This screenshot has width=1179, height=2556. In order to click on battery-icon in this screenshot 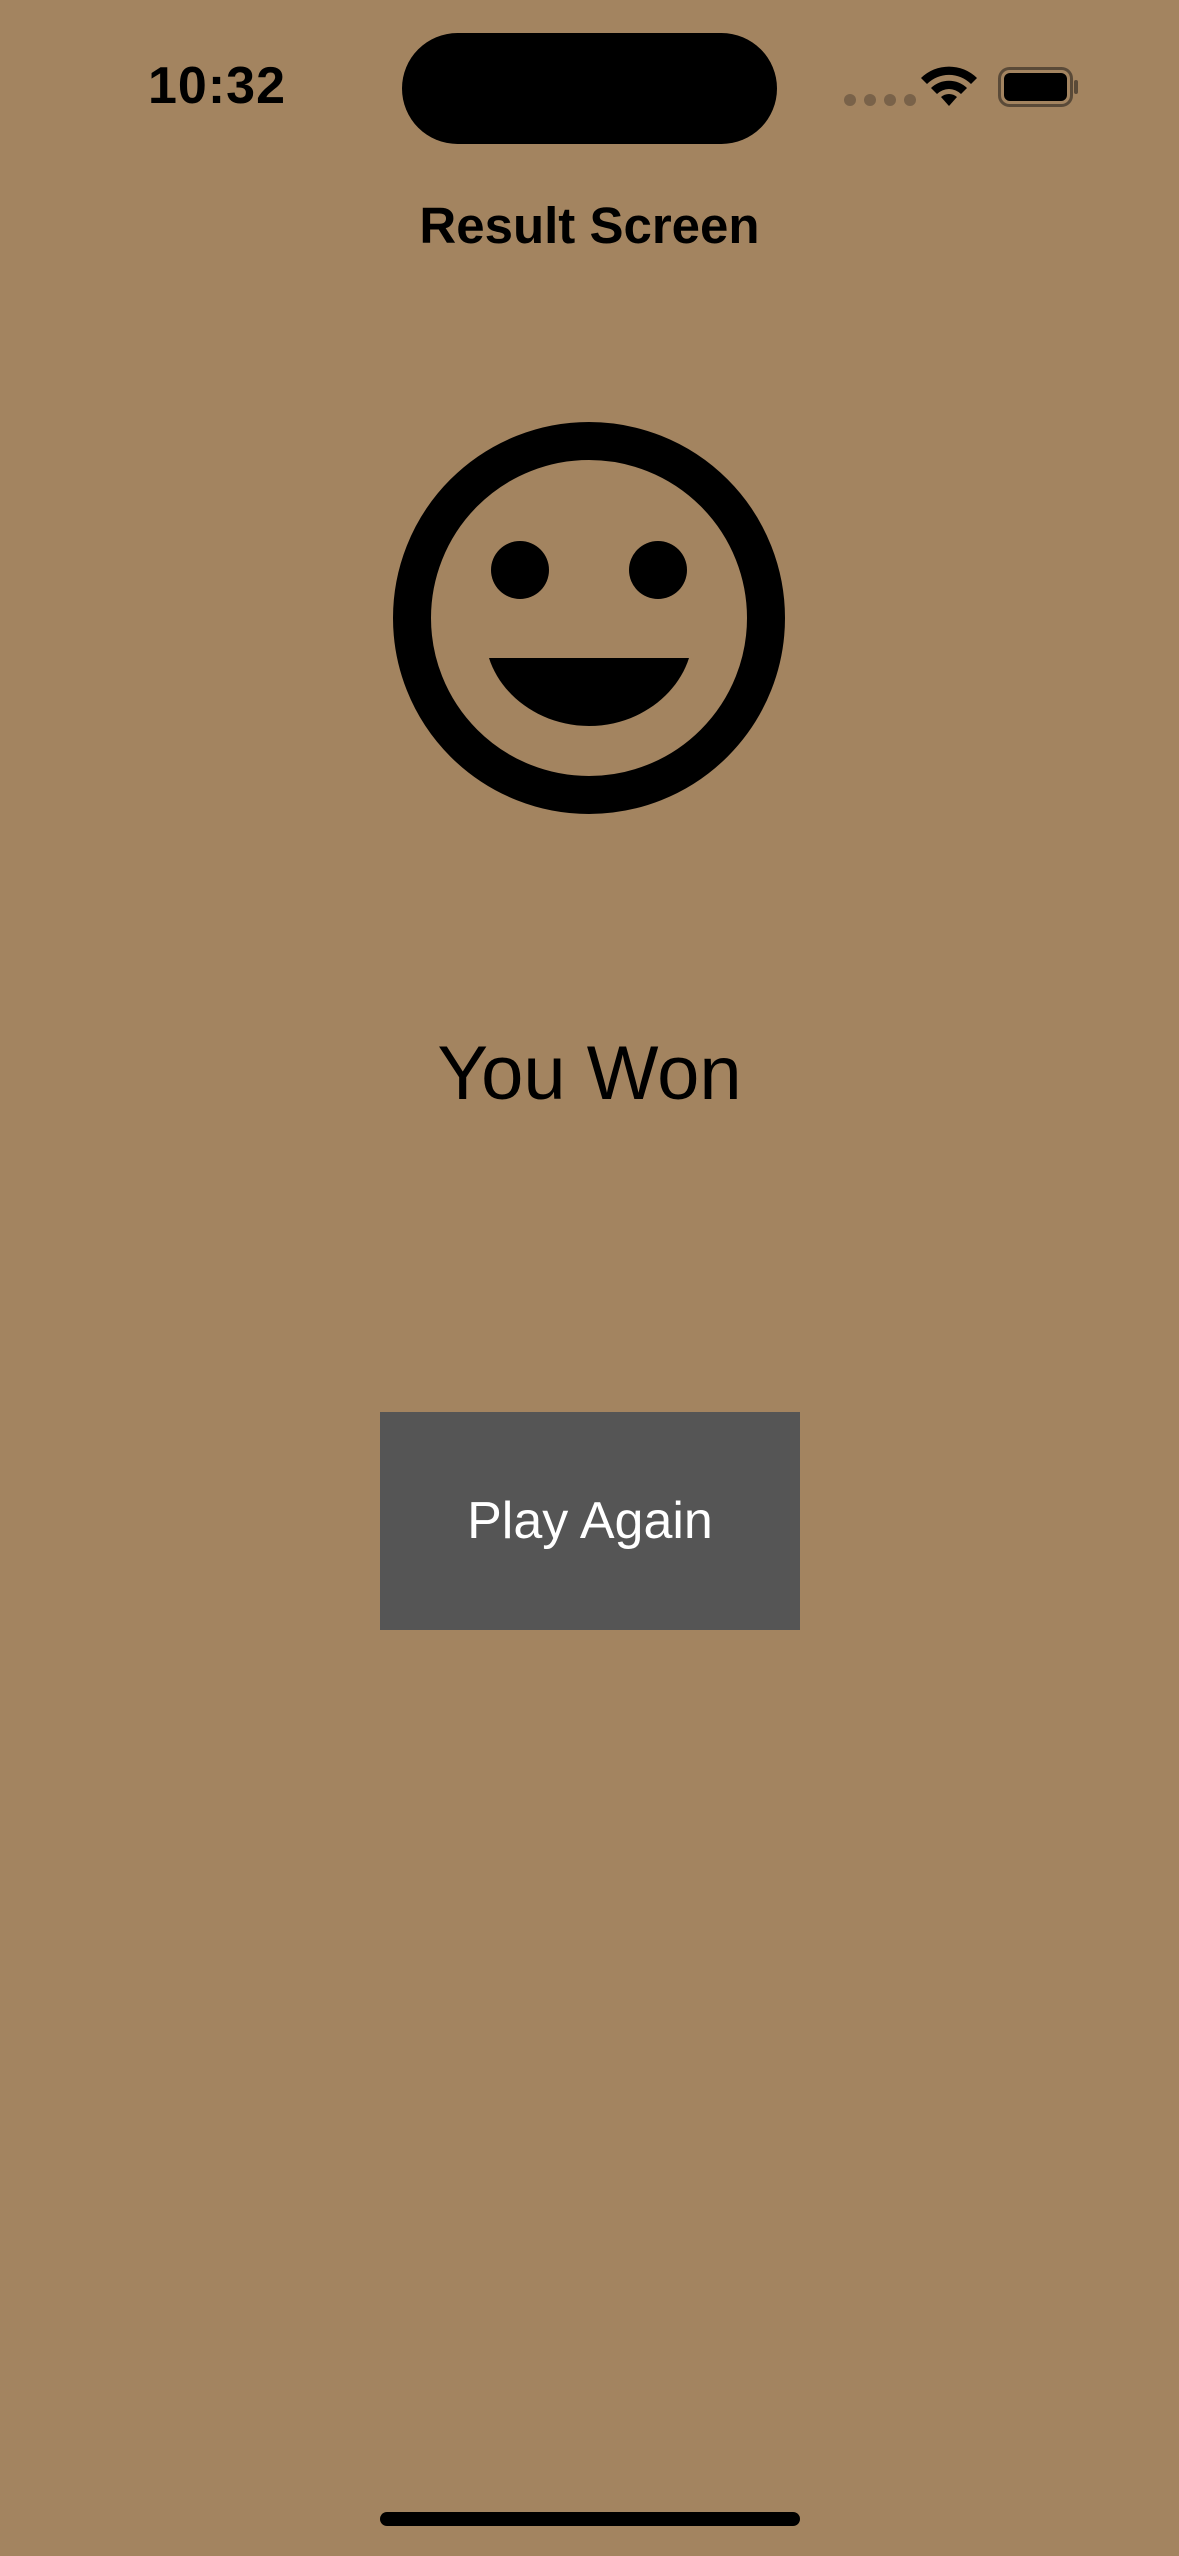, I will do `click(1038, 87)`.